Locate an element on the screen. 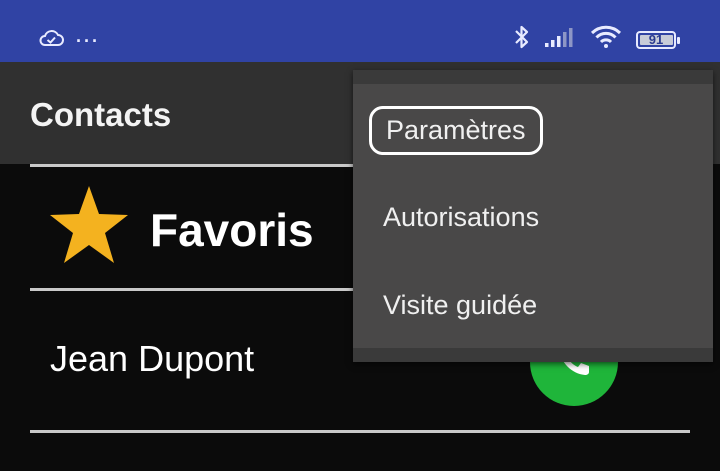  favorites-label: Favoris is located at coordinates (232, 230).